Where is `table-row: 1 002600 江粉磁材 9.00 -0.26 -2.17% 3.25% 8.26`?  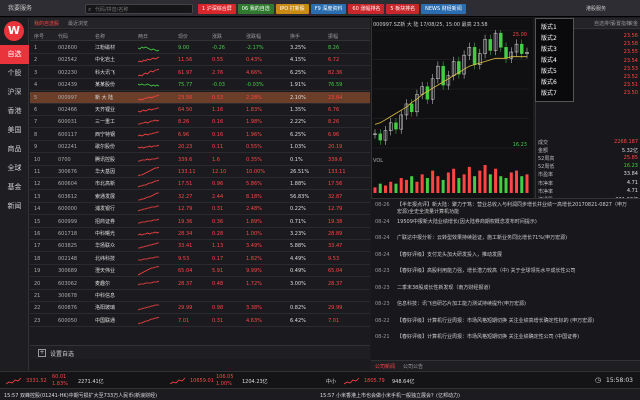
table-row: 1 002600 江粉磁材 9.00 -0.26 -2.17% 3.25% 8.26 is located at coordinates (200, 48).